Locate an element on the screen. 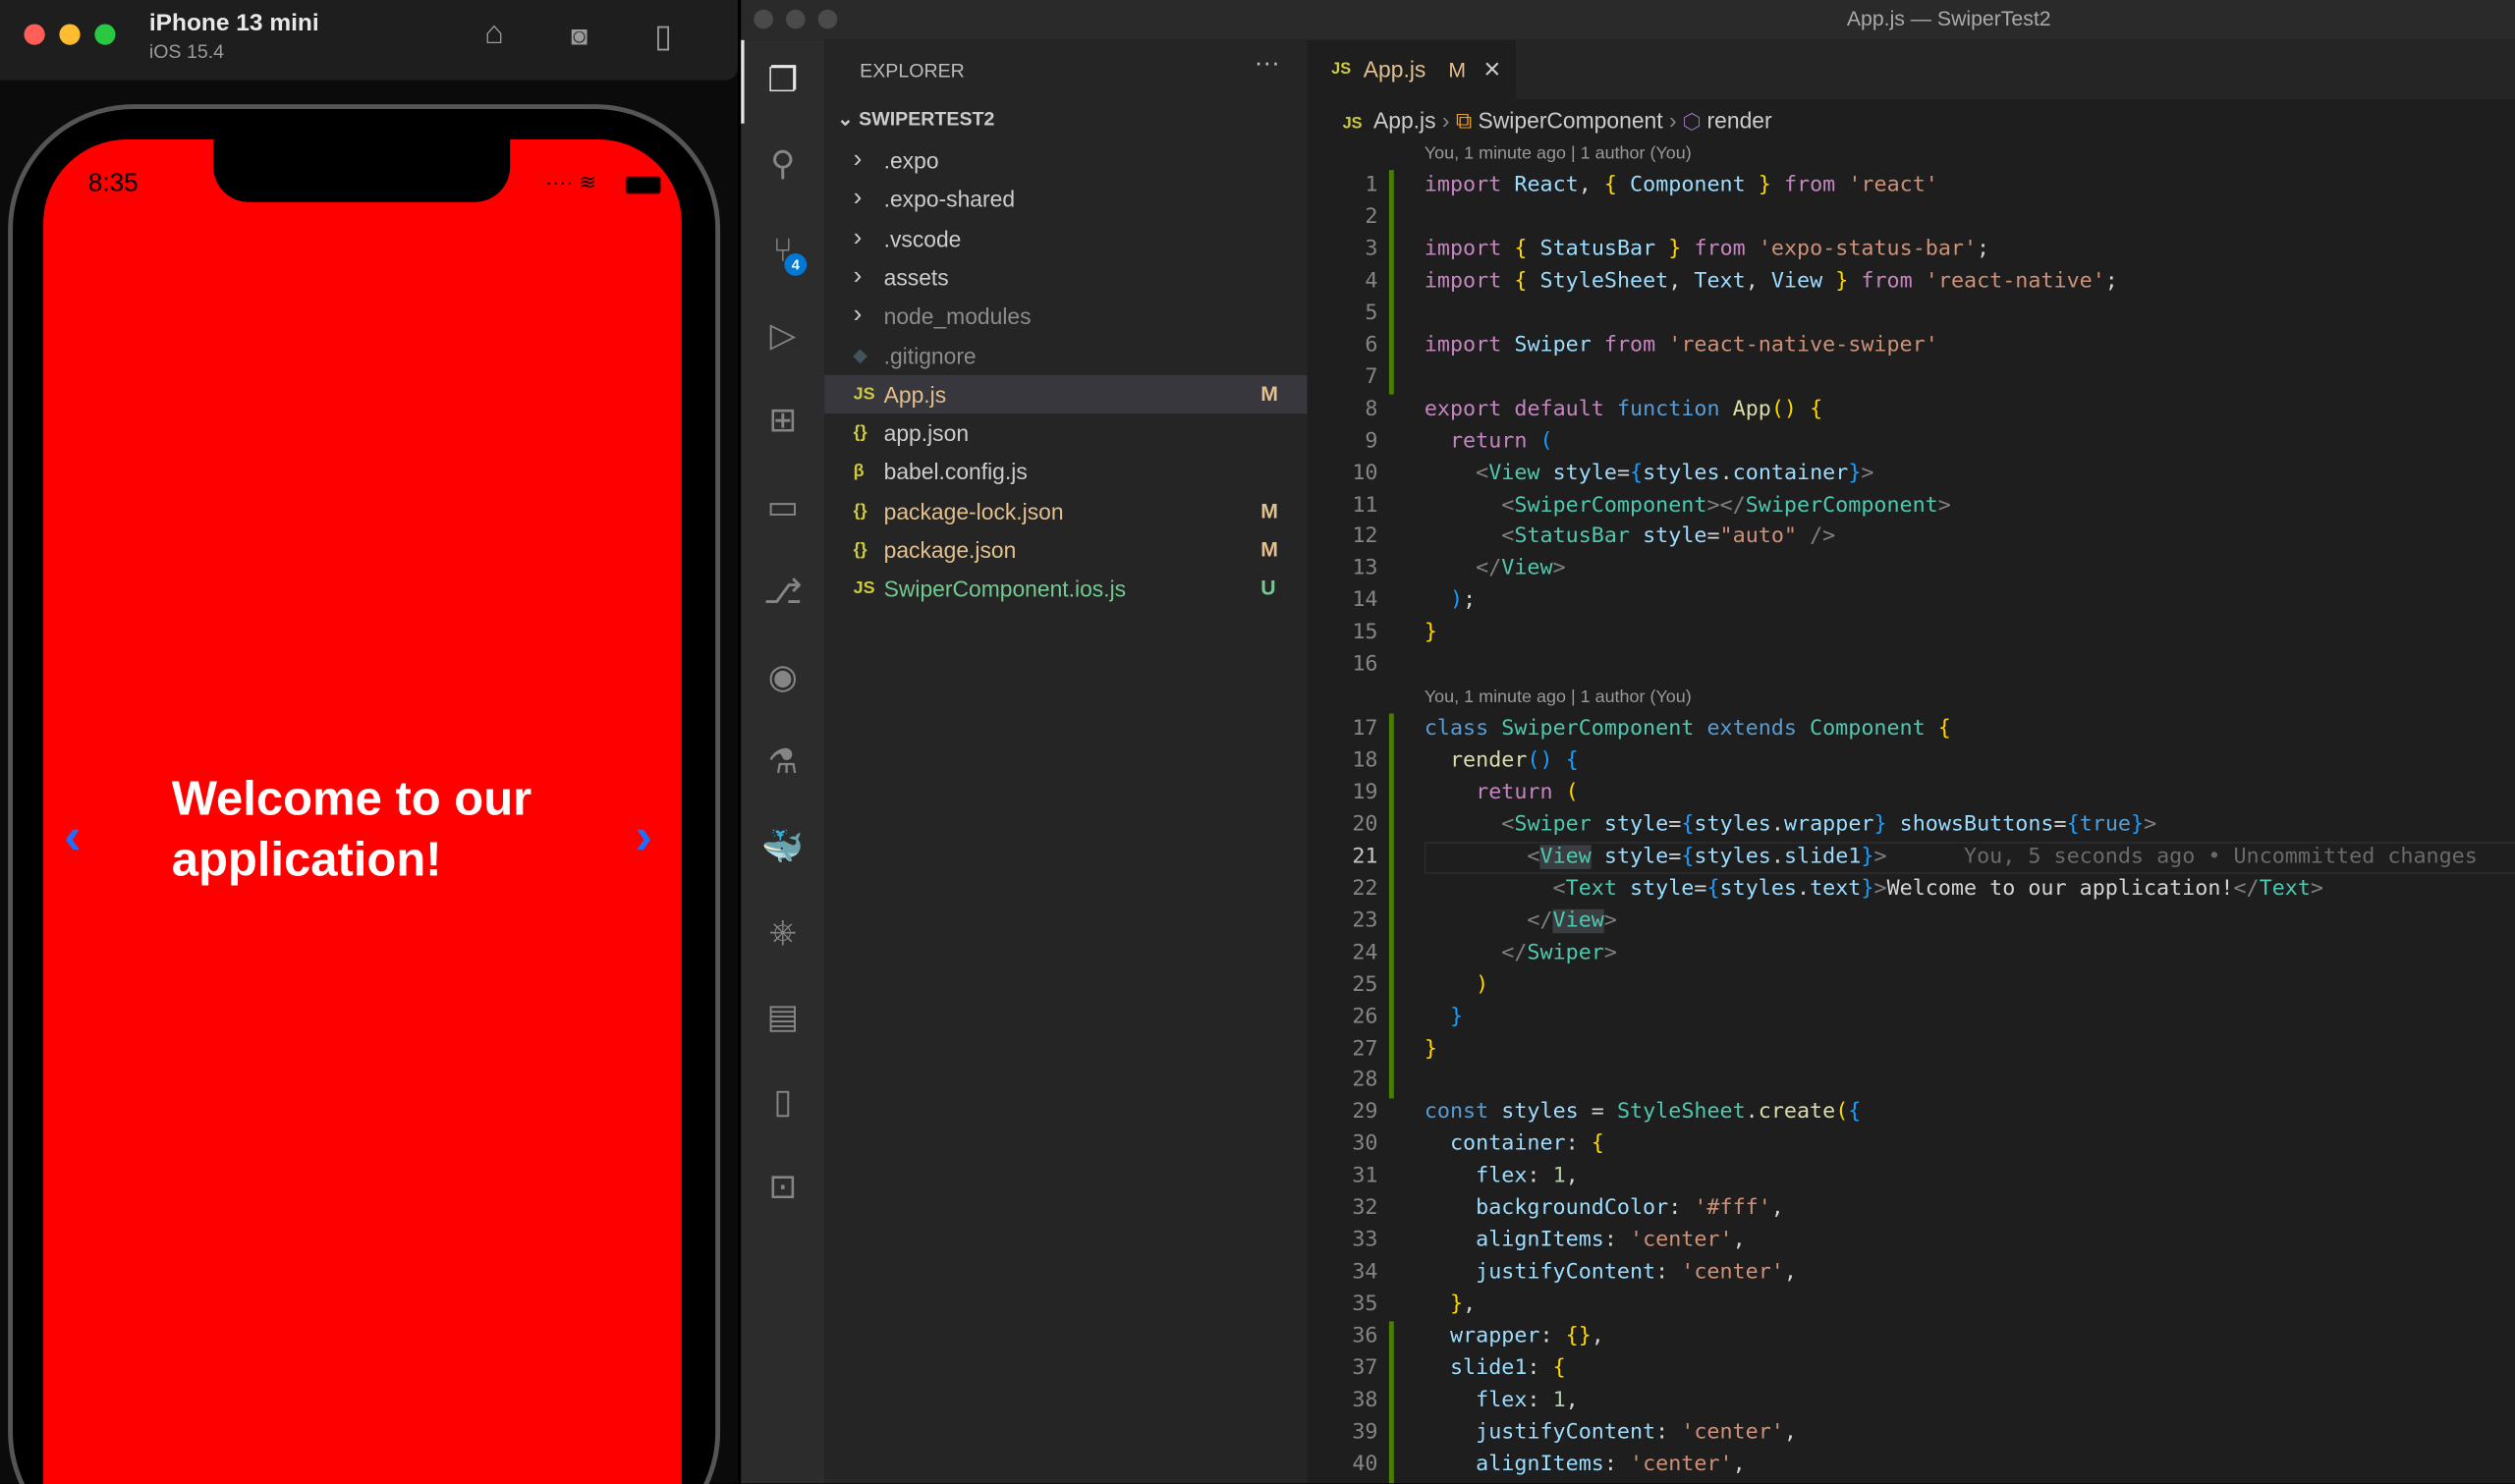 The height and width of the screenshot is (1484, 2515). code-line: const styles = StyleSheet.create({ is located at coordinates (1643, 1113).